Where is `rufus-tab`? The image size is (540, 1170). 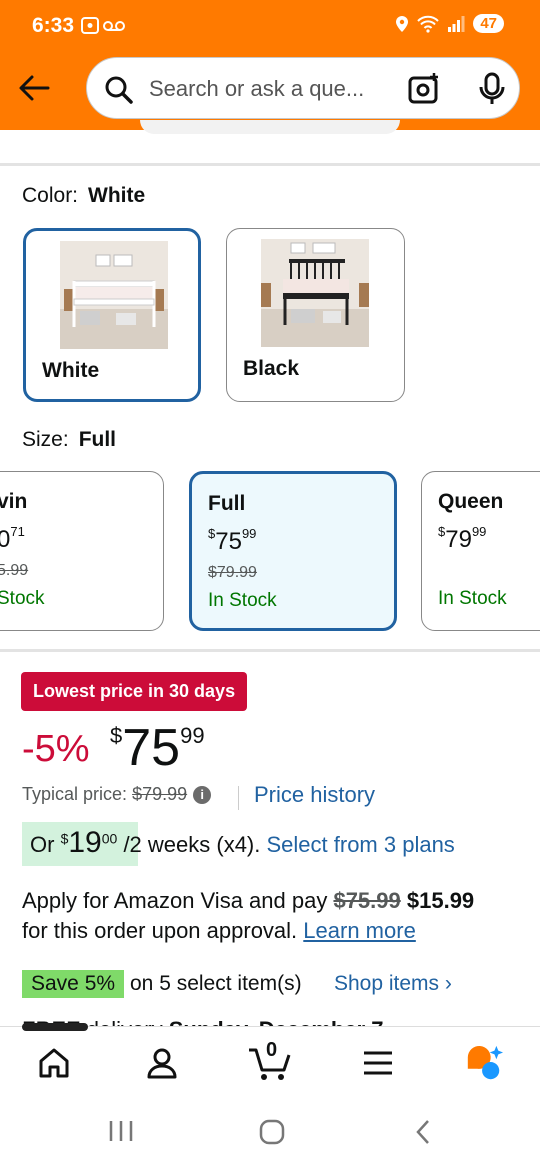
rufus-tab is located at coordinates (484, 1063).